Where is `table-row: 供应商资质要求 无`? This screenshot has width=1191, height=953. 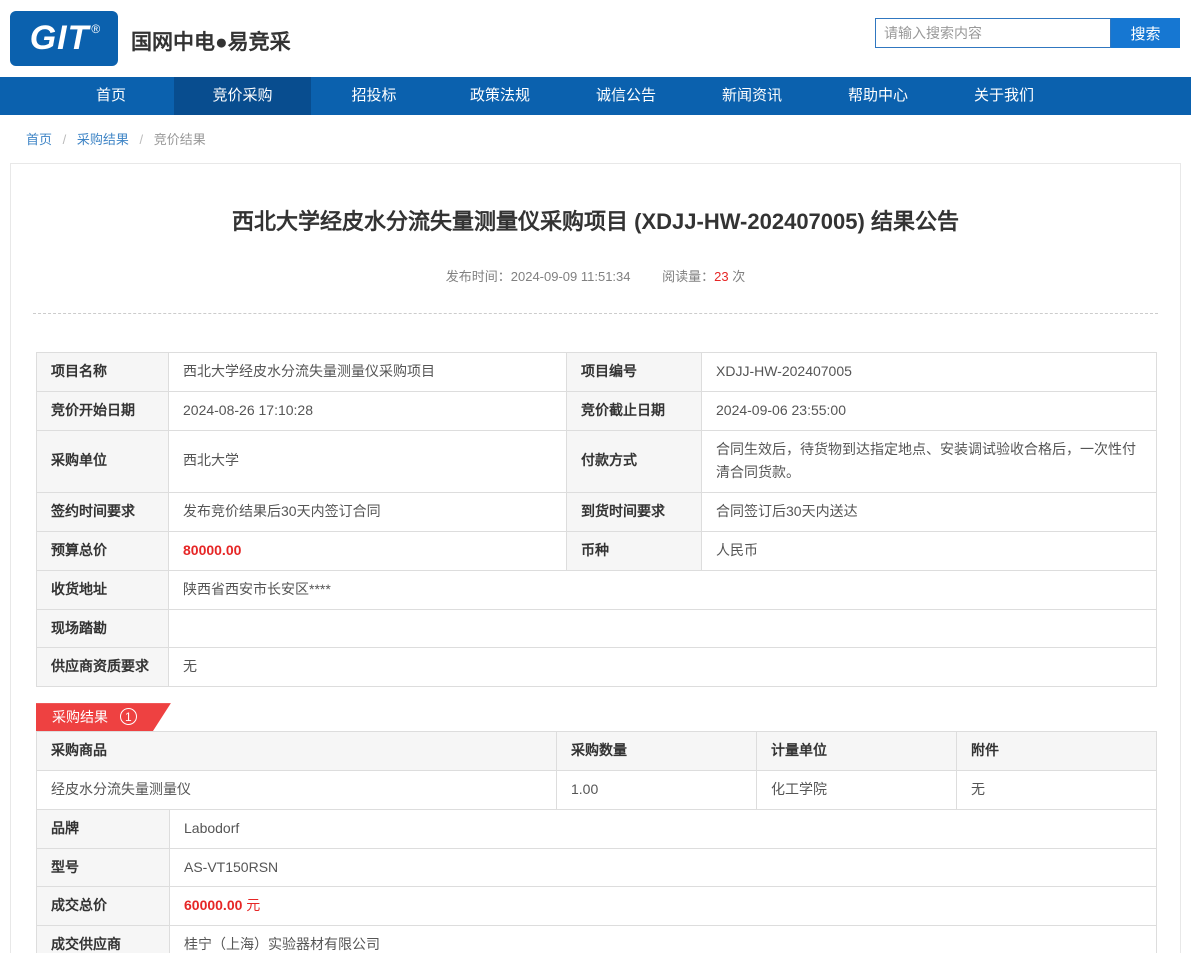 table-row: 供应商资质要求 无 is located at coordinates (596, 667).